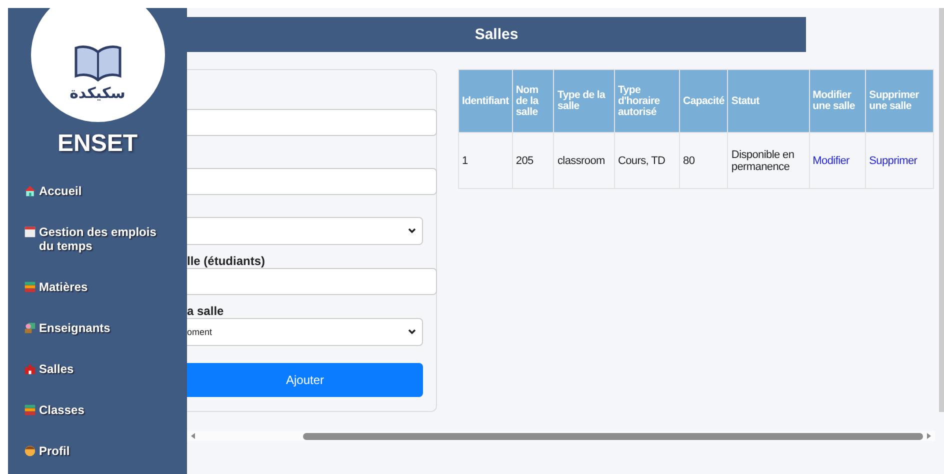 The image size is (944, 474). What do you see at coordinates (941, 210) in the screenshot?
I see `vertical-scrollbar` at bounding box center [941, 210].